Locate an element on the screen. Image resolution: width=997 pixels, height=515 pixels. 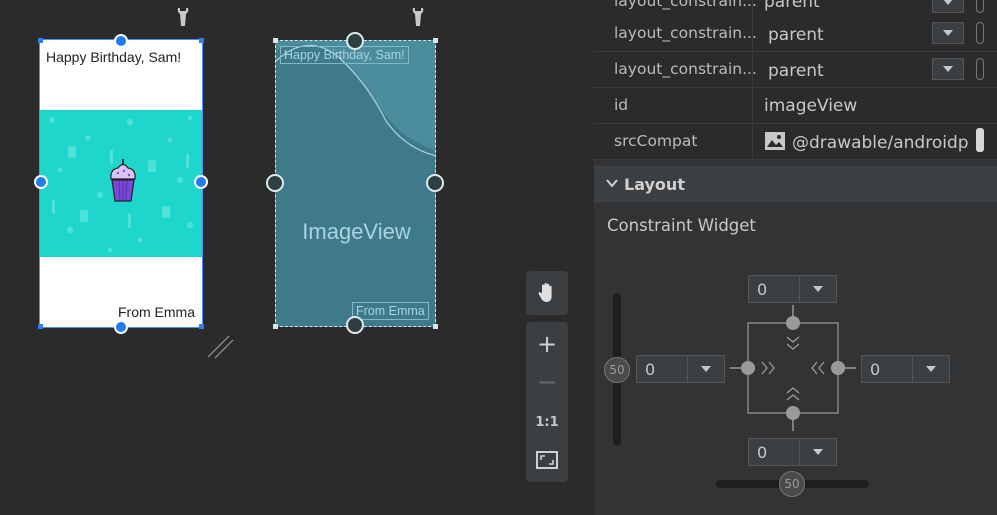
right-margin-field: 0 is located at coordinates (905, 369).